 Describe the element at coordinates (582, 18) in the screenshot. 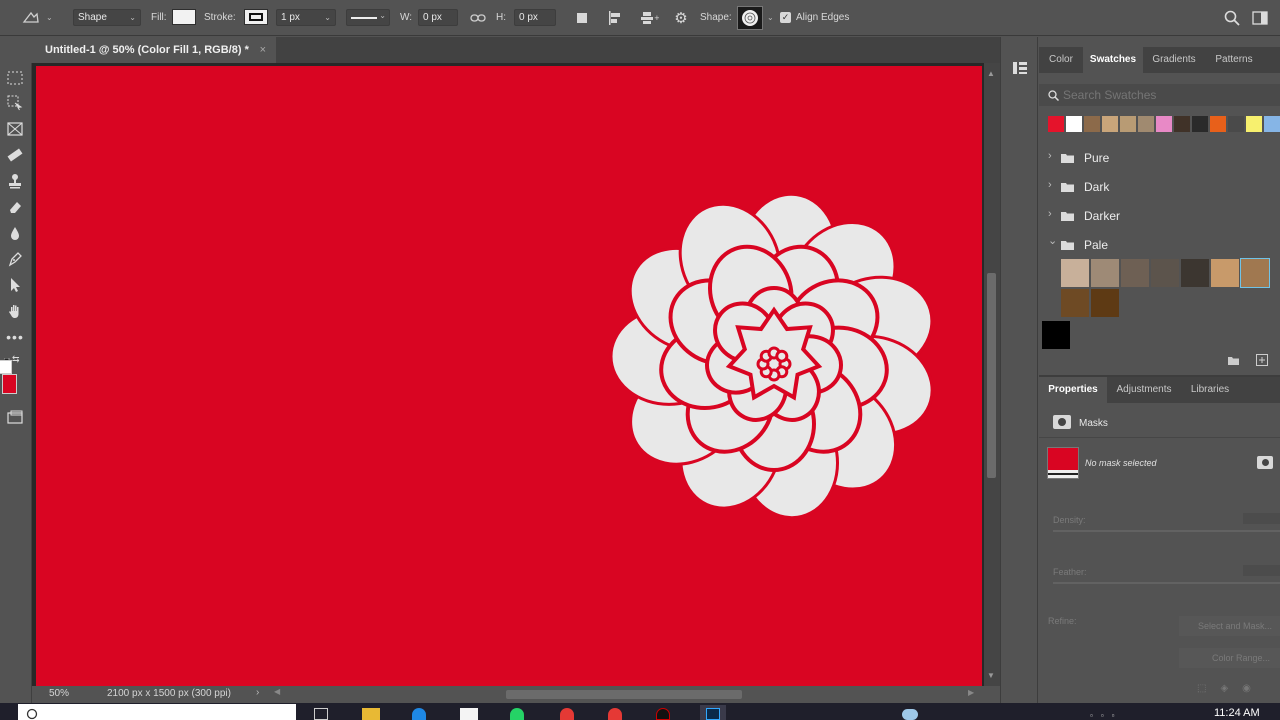

I see `path-operations-icon` at that location.